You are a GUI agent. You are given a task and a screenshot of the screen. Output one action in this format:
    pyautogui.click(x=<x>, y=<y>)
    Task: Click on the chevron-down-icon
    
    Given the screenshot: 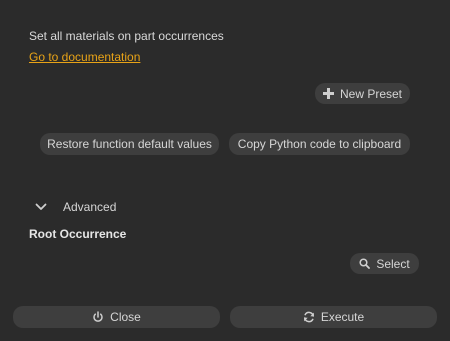 What is the action you would take?
    pyautogui.click(x=41, y=207)
    